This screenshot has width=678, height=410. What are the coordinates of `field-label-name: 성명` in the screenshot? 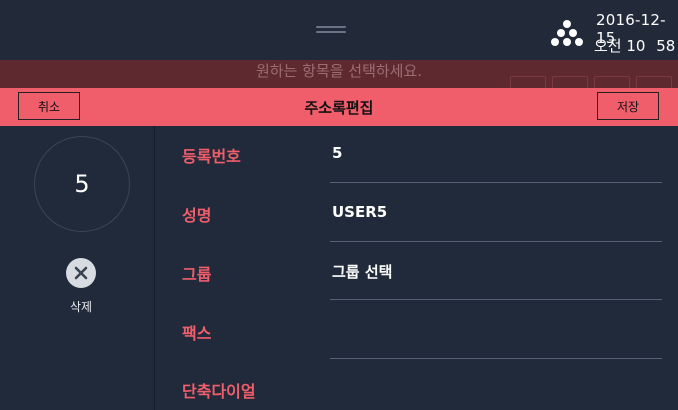 It's located at (197, 215).